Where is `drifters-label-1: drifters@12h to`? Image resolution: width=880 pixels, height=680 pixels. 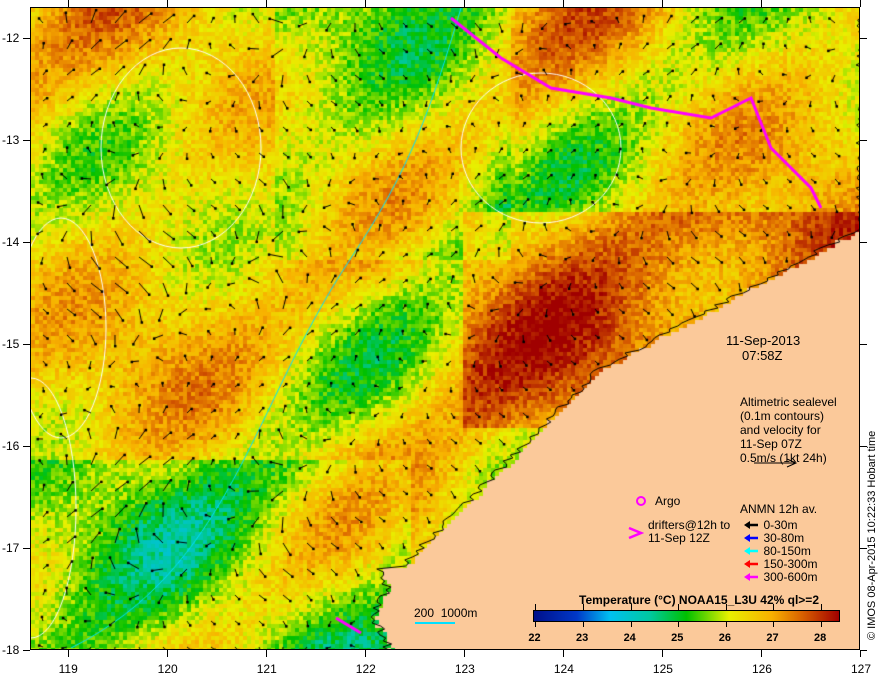
drifters-label-1: drifters@12h to is located at coordinates (689, 525).